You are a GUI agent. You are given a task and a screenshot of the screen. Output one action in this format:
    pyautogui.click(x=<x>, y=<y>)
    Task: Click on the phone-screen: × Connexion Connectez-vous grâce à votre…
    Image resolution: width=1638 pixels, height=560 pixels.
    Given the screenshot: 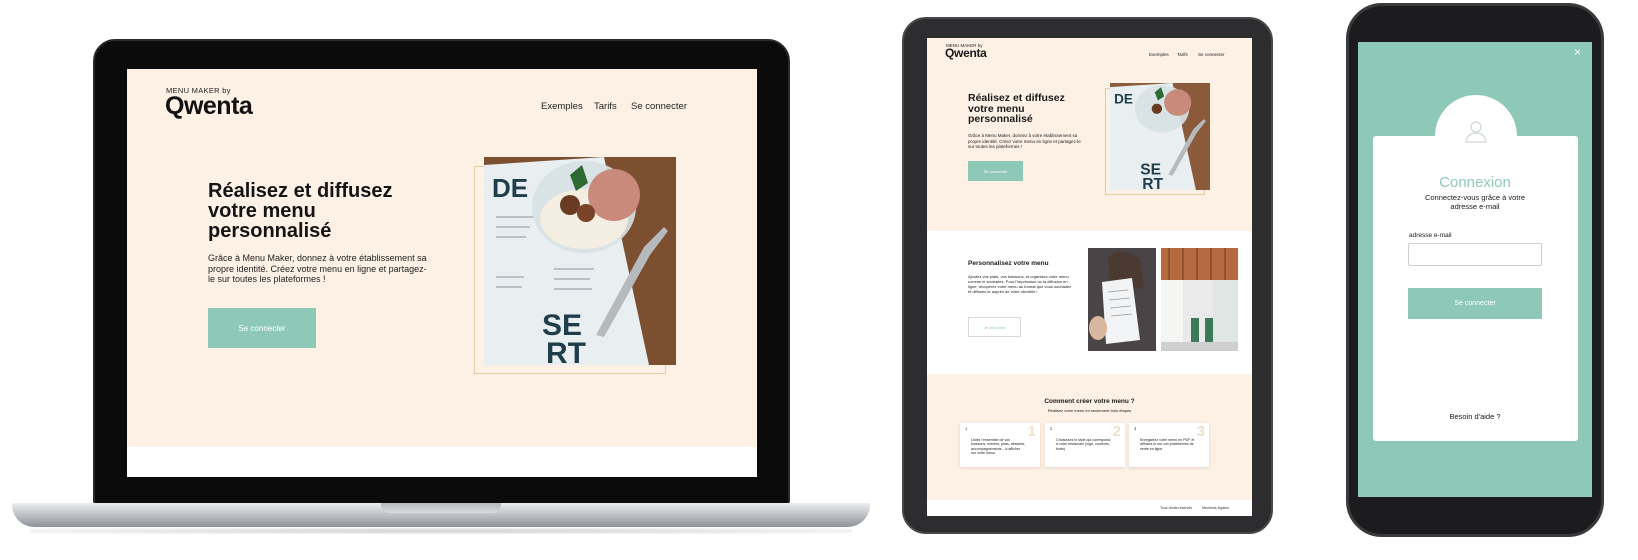 What is the action you would take?
    pyautogui.click(x=1475, y=269)
    